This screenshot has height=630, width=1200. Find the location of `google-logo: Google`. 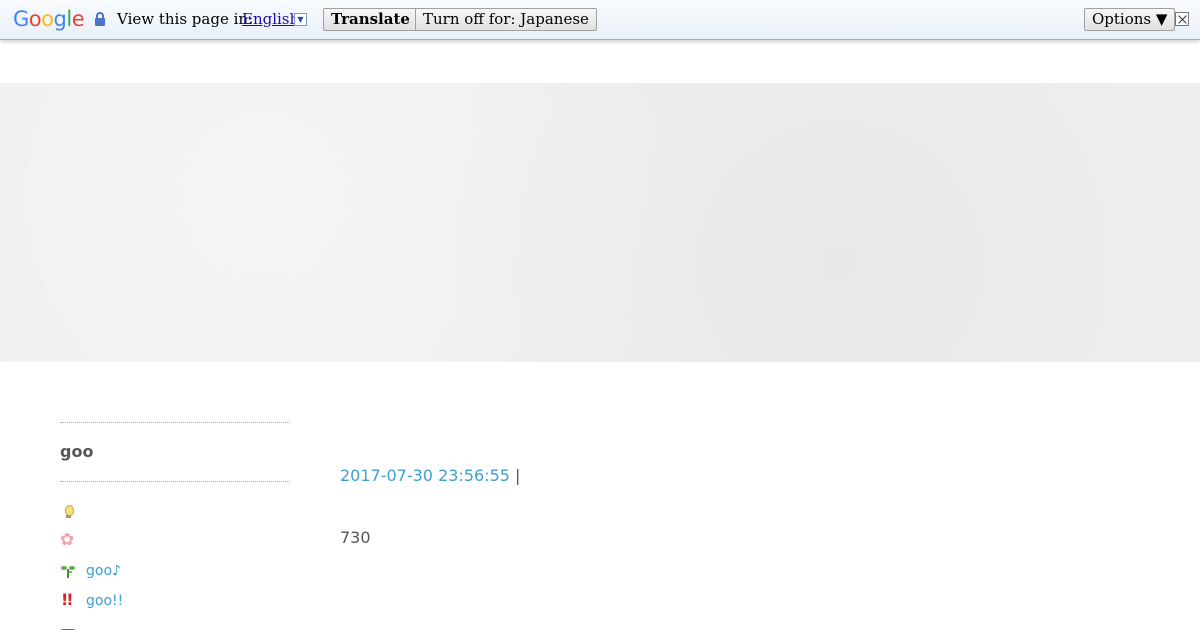

google-logo: Google is located at coordinates (49, 19).